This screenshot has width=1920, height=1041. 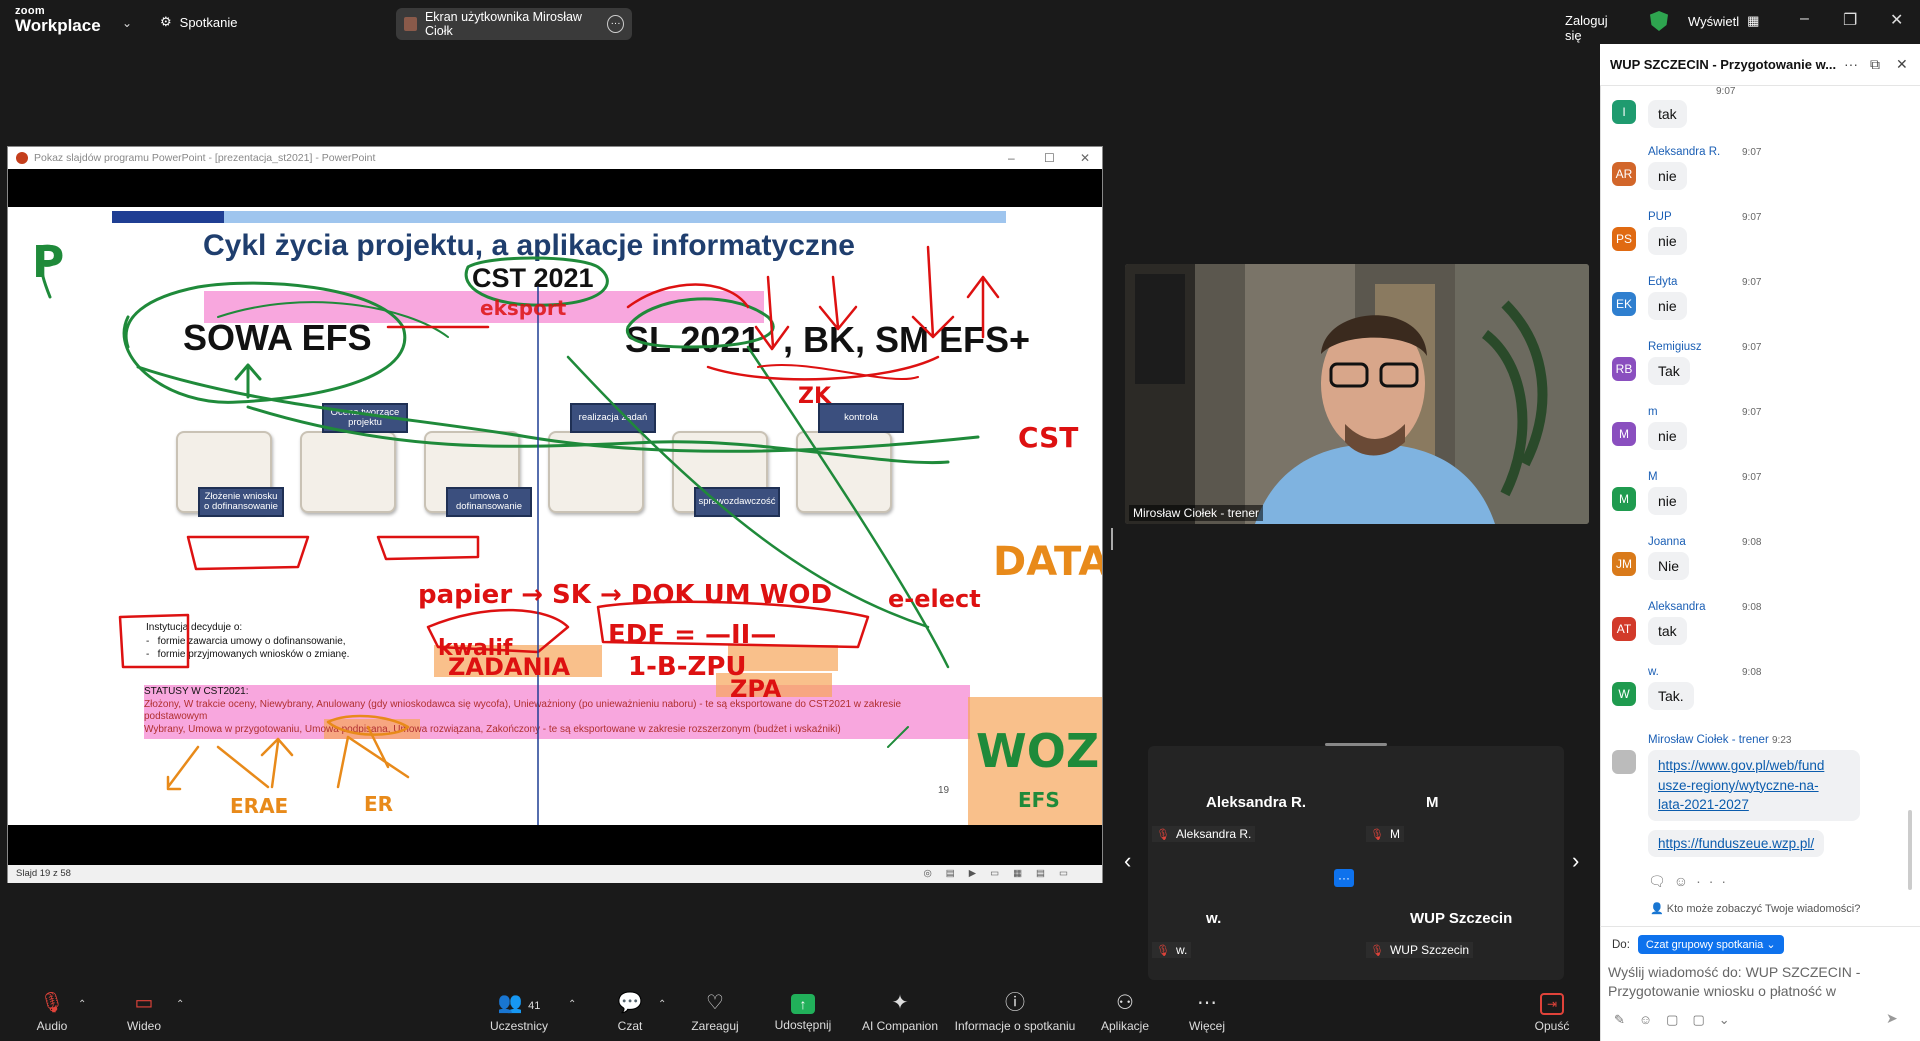 What do you see at coordinates (1757, 237) in the screenshot?
I see `chat-message: PS PUP 9:07 nie` at bounding box center [1757, 237].